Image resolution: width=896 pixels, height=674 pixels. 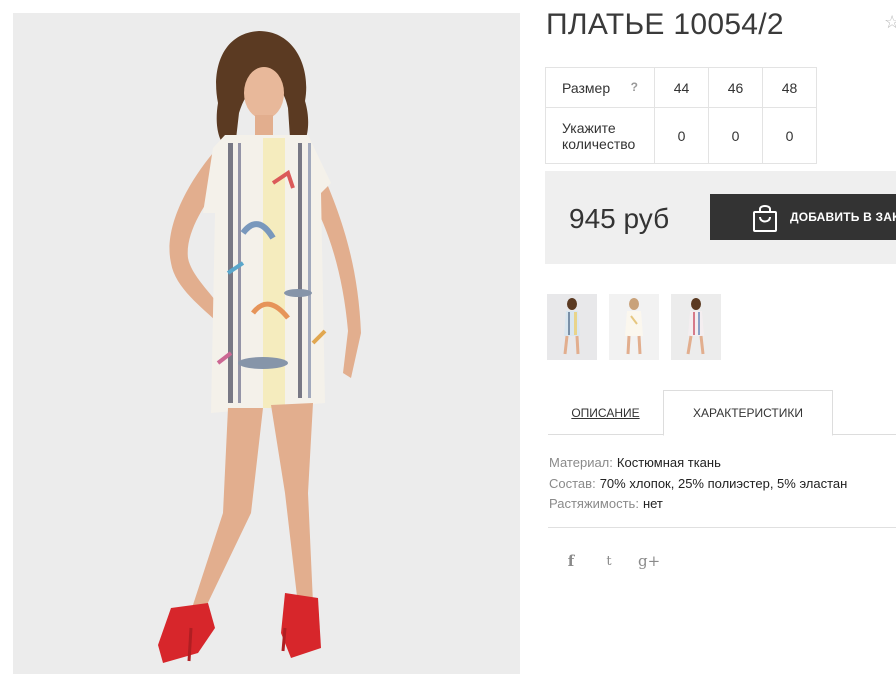 I want to click on quantity-label-line2: количество, so click(x=599, y=143).